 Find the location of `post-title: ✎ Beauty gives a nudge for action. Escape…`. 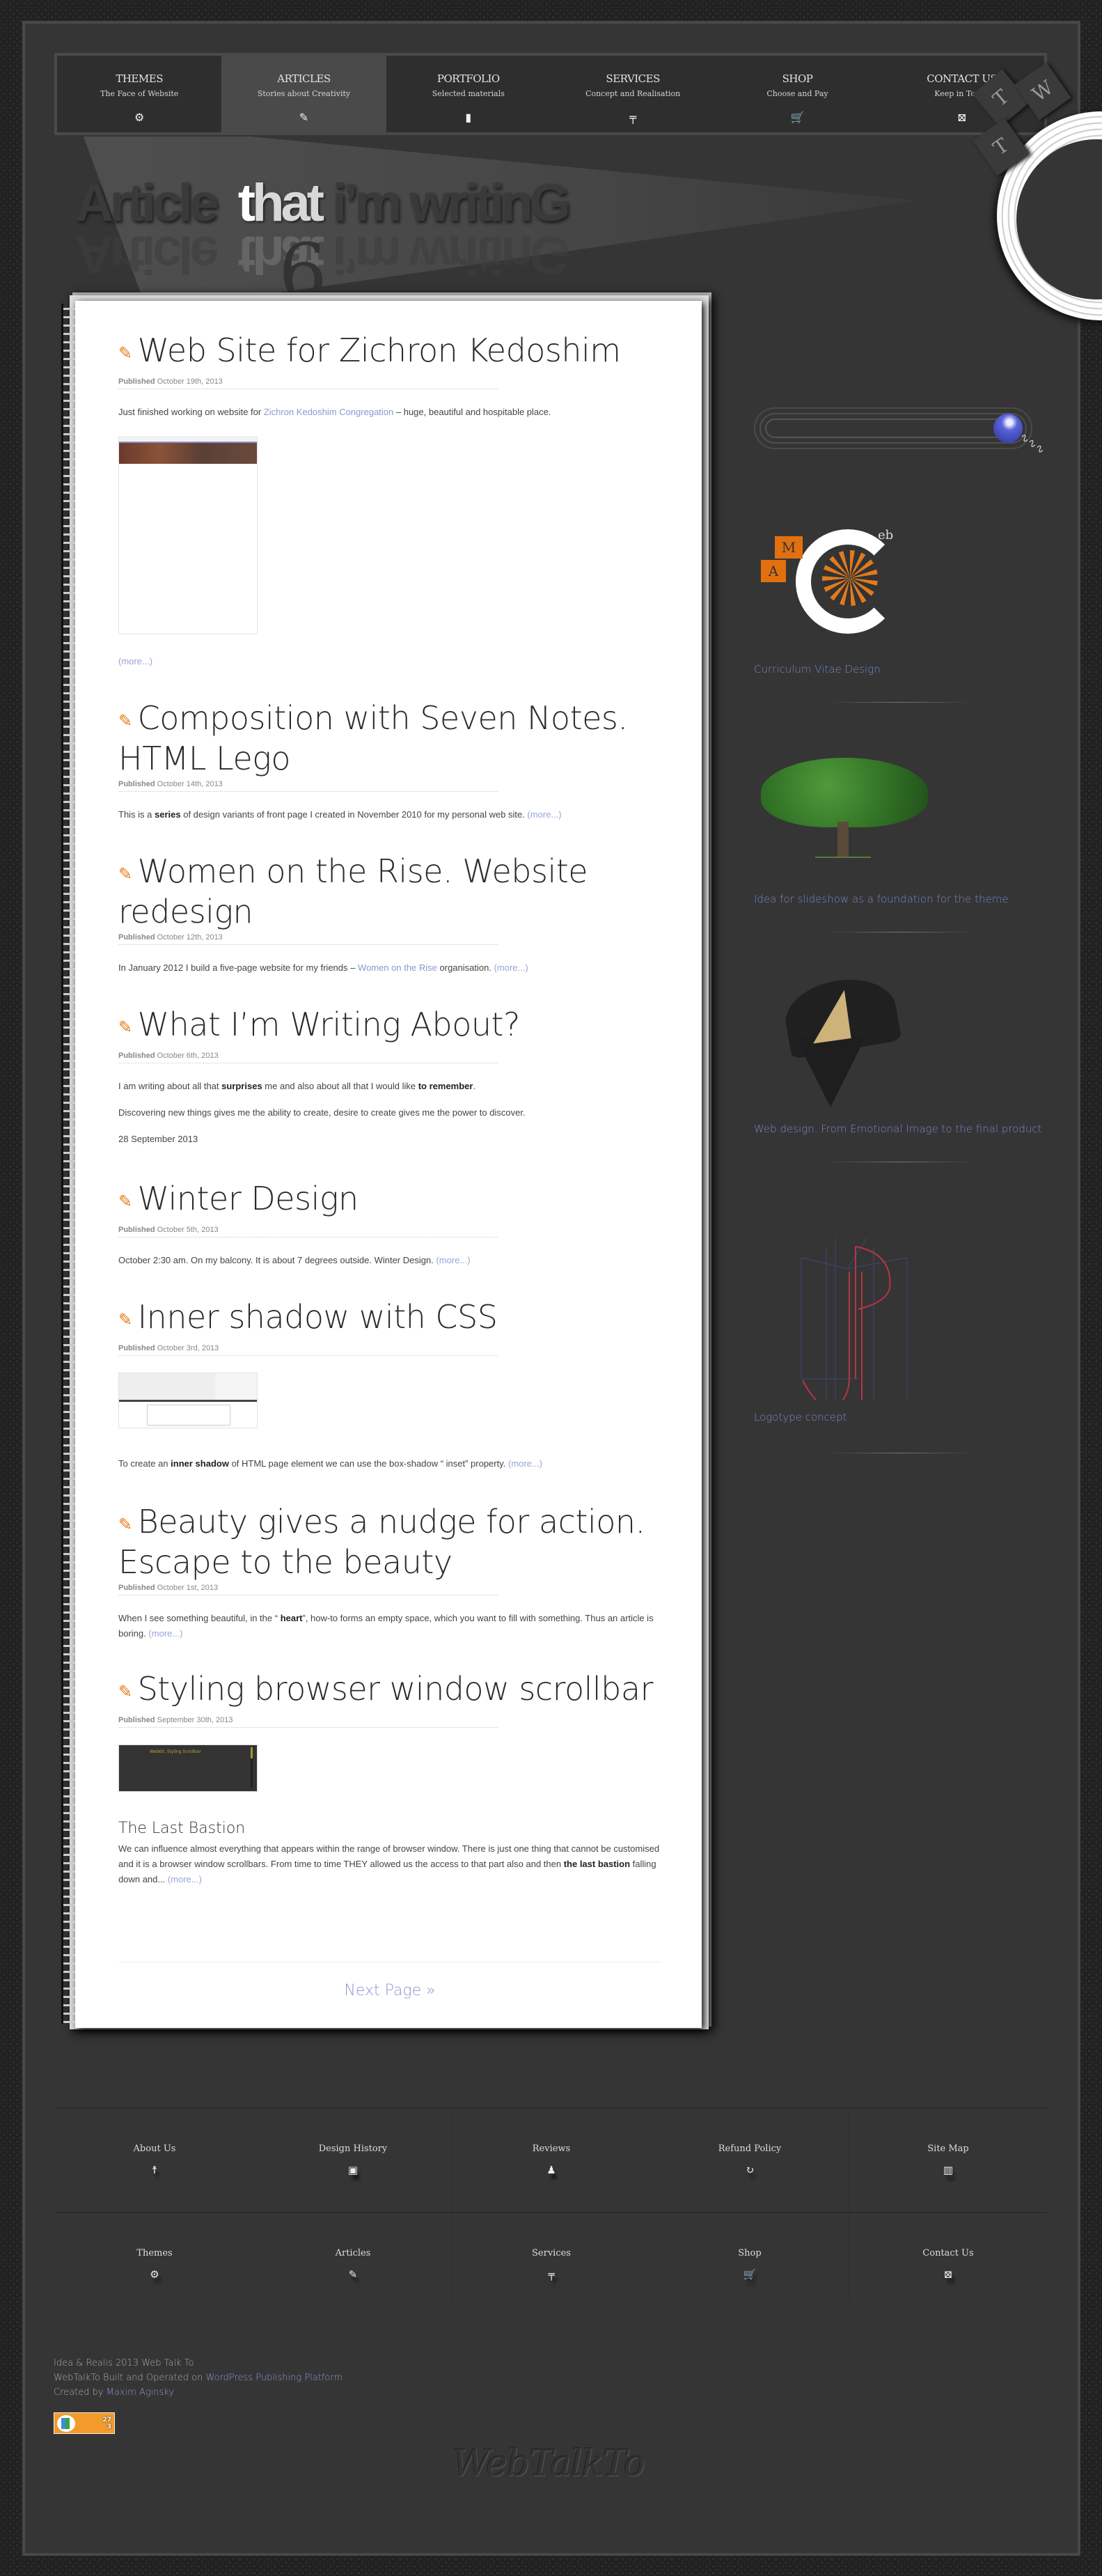

post-title: ✎ Beauty gives a nudge for action. Escape… is located at coordinates (389, 1541).